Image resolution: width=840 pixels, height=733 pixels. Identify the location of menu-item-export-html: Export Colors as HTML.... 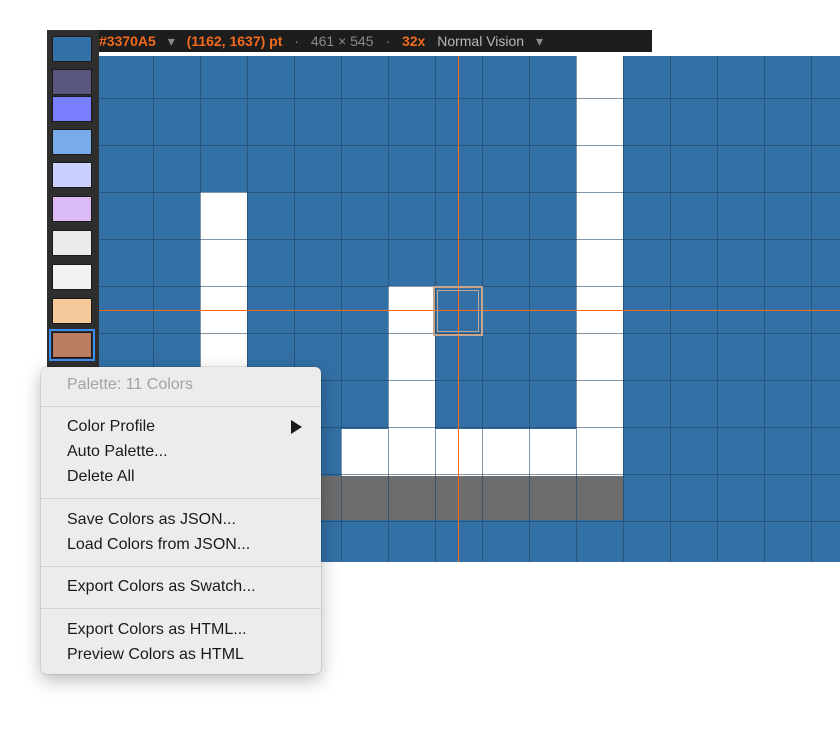
(157, 630).